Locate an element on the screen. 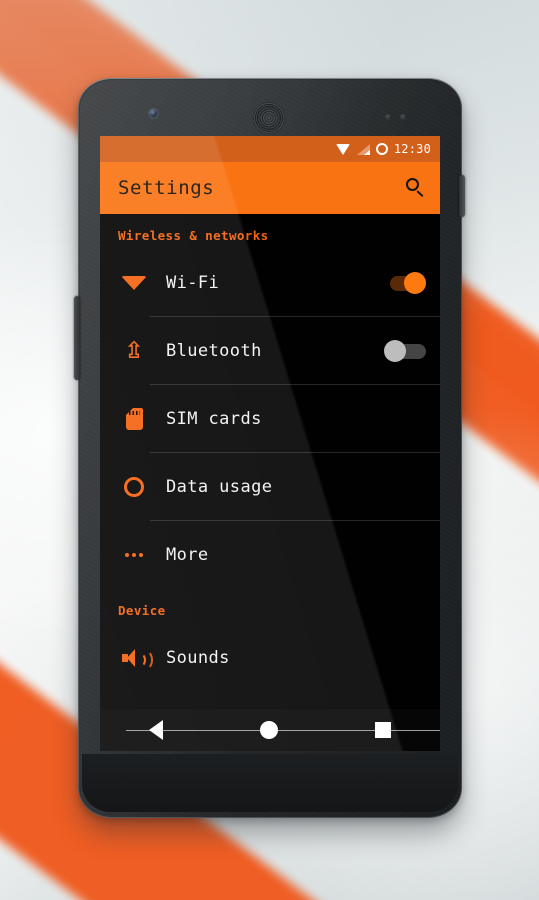 This screenshot has height=900, width=539. settings-row-label: Wi-Fi is located at coordinates (193, 283).